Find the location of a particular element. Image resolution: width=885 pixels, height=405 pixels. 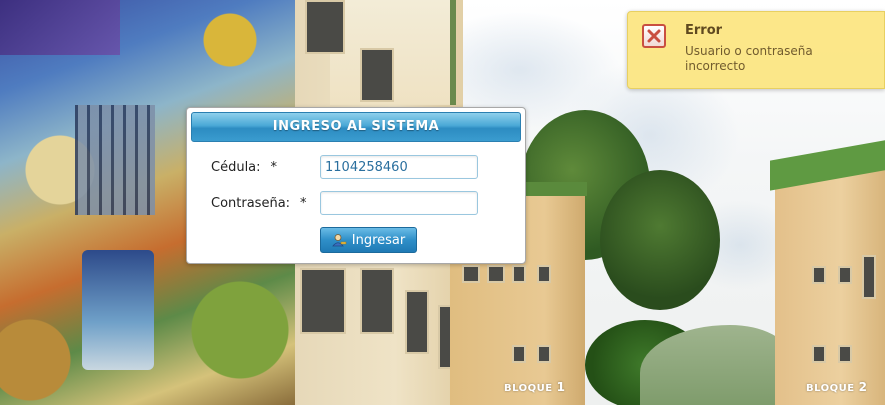

error-close-icon is located at coordinates (654, 36).